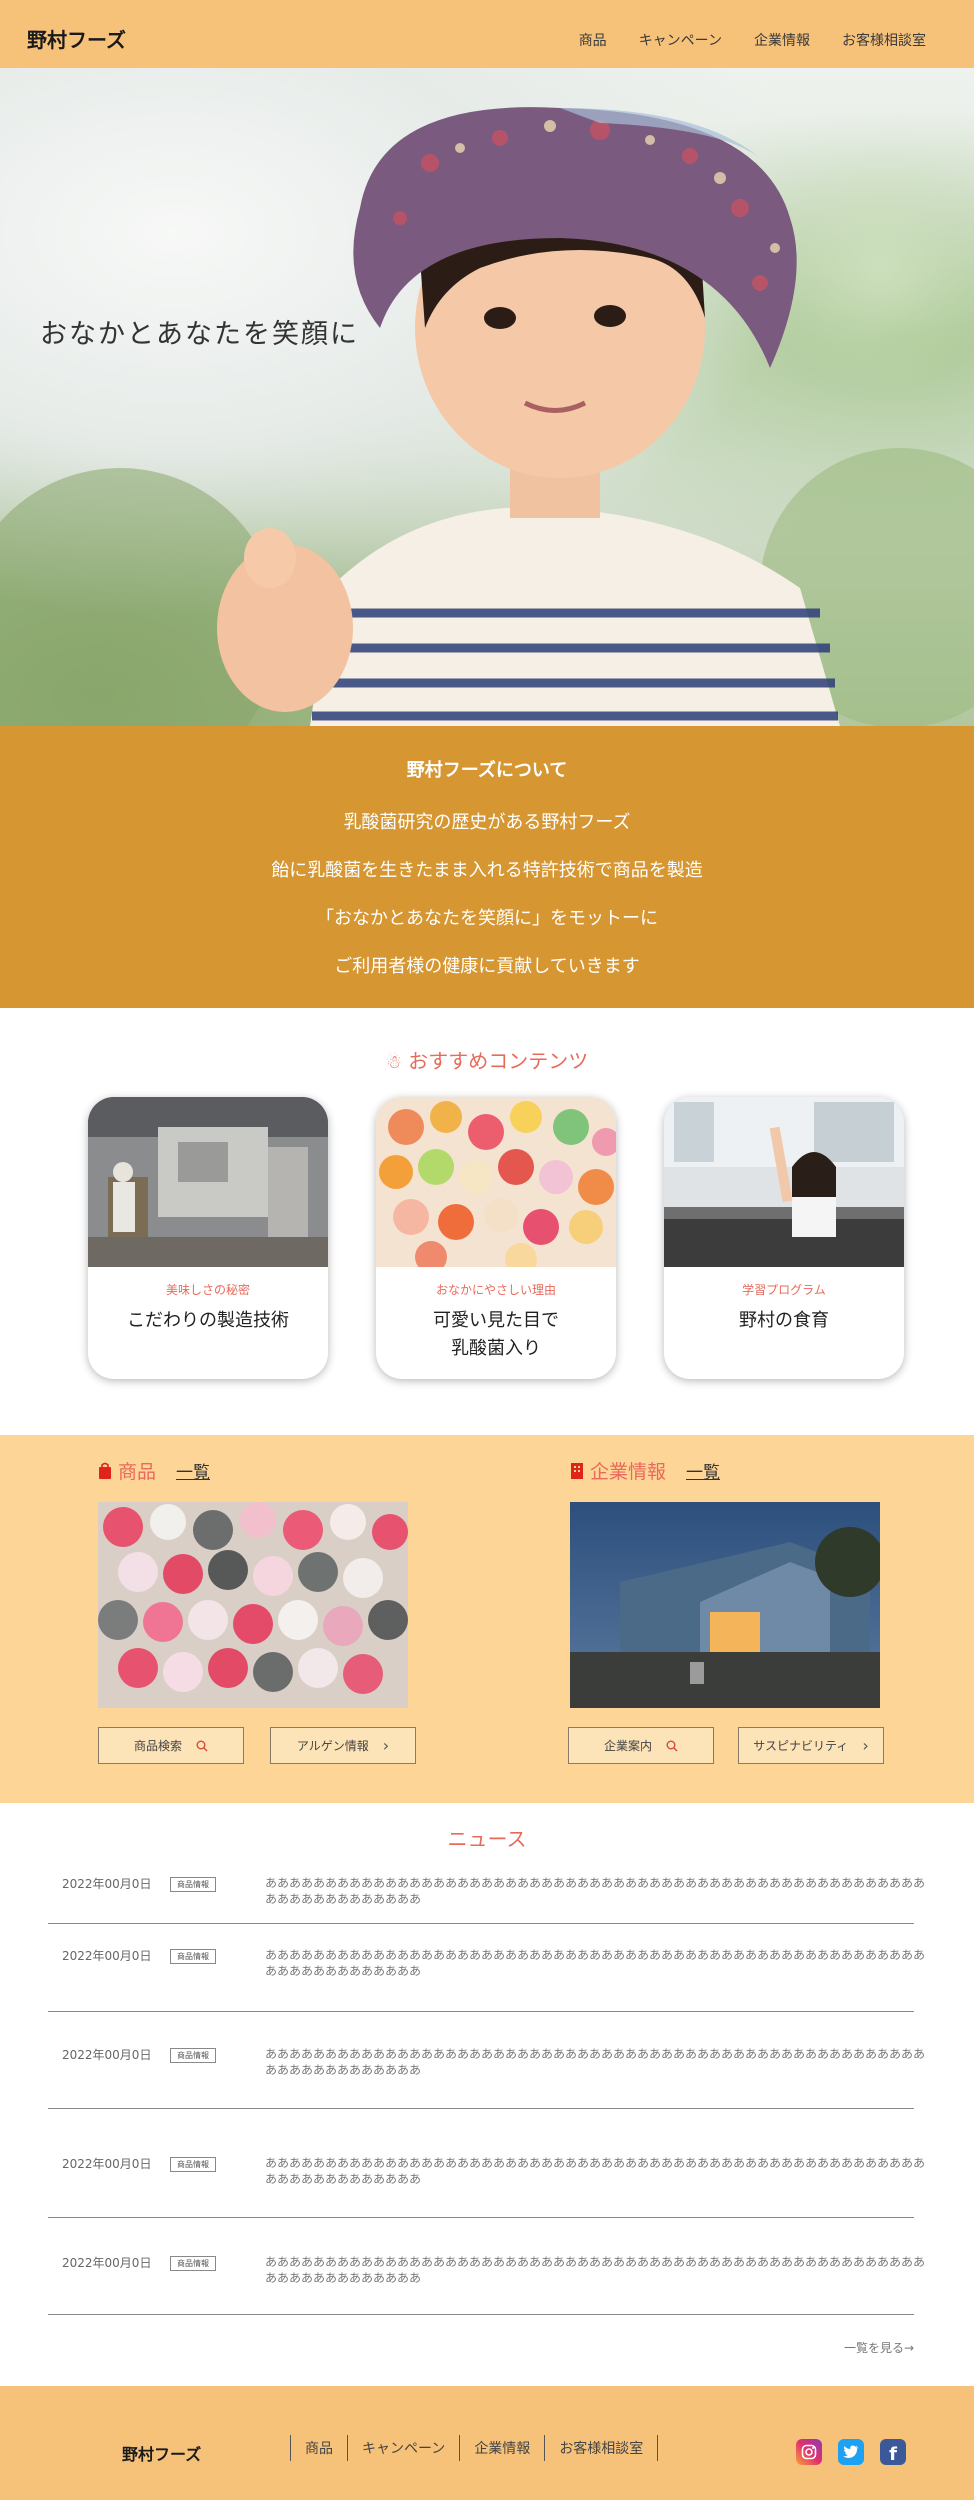  I want to click on company-building-photo, so click(725, 1605).